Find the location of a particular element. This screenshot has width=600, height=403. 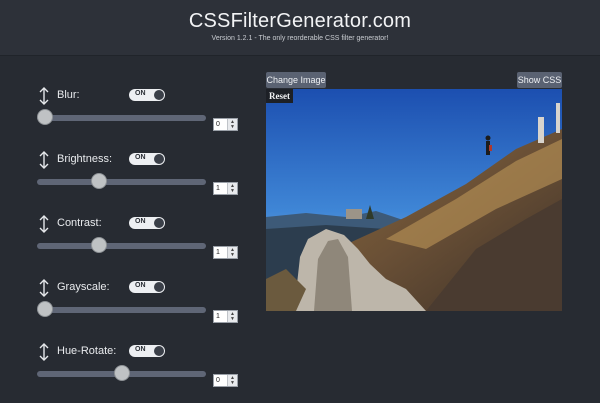

reset-button: Reset is located at coordinates (279, 96).